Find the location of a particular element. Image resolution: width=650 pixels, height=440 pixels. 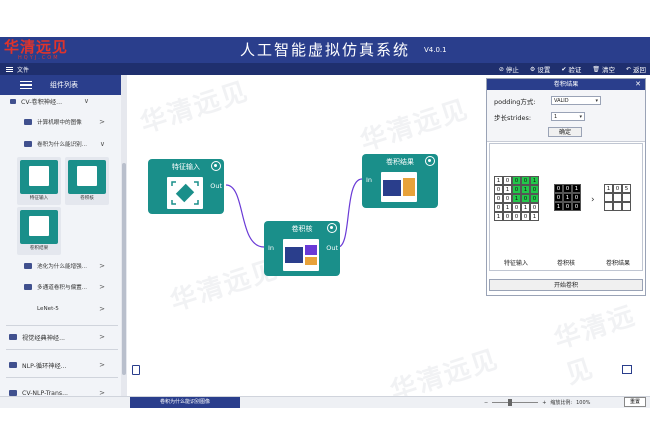

tile-feature-input: 特征输入 is located at coordinates (39, 181).